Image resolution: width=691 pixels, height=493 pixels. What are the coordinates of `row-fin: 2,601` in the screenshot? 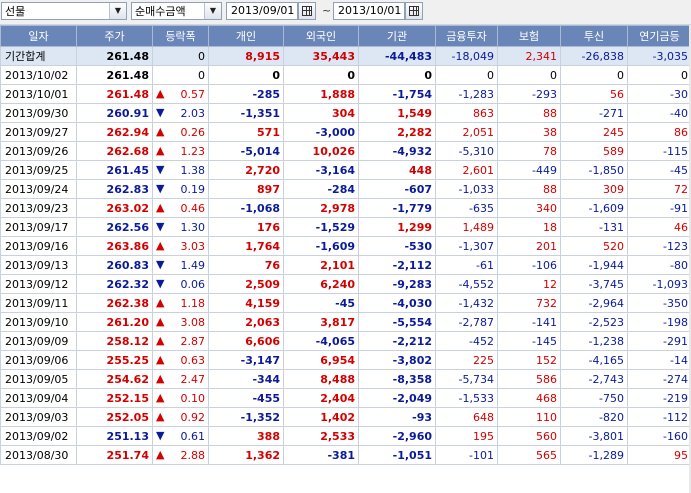 It's located at (466, 170).